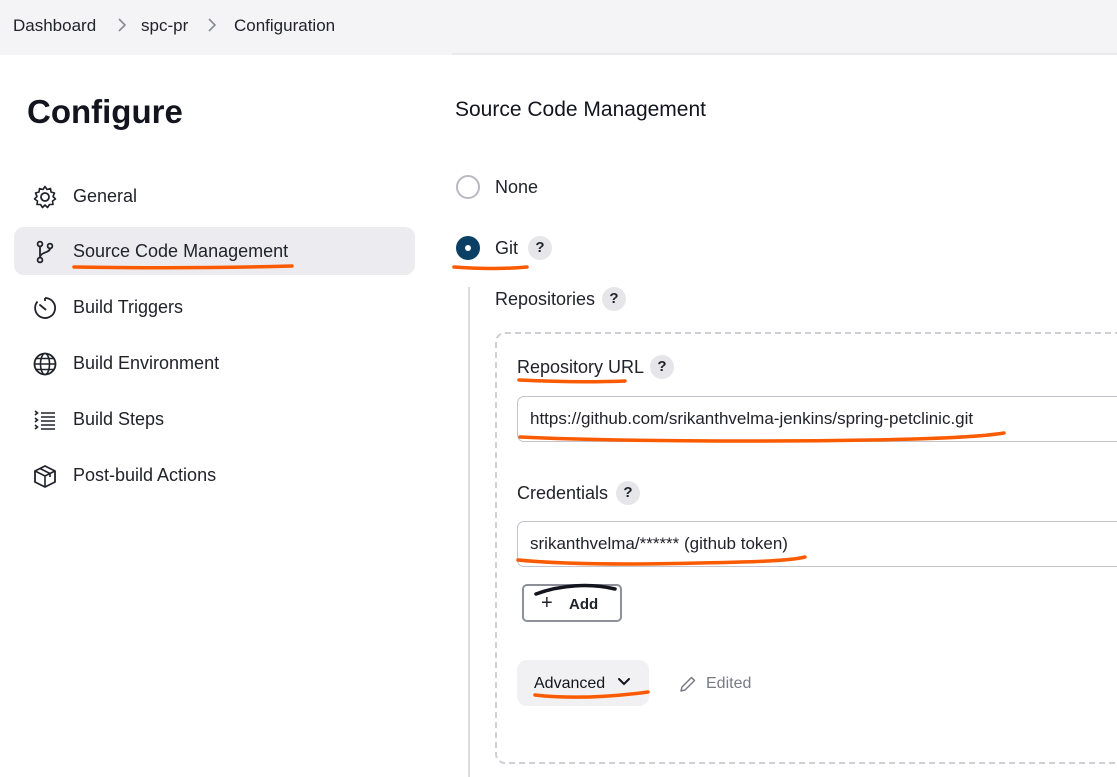  What do you see at coordinates (145, 475) in the screenshot?
I see `sidebar-item-label: Post-build Actions` at bounding box center [145, 475].